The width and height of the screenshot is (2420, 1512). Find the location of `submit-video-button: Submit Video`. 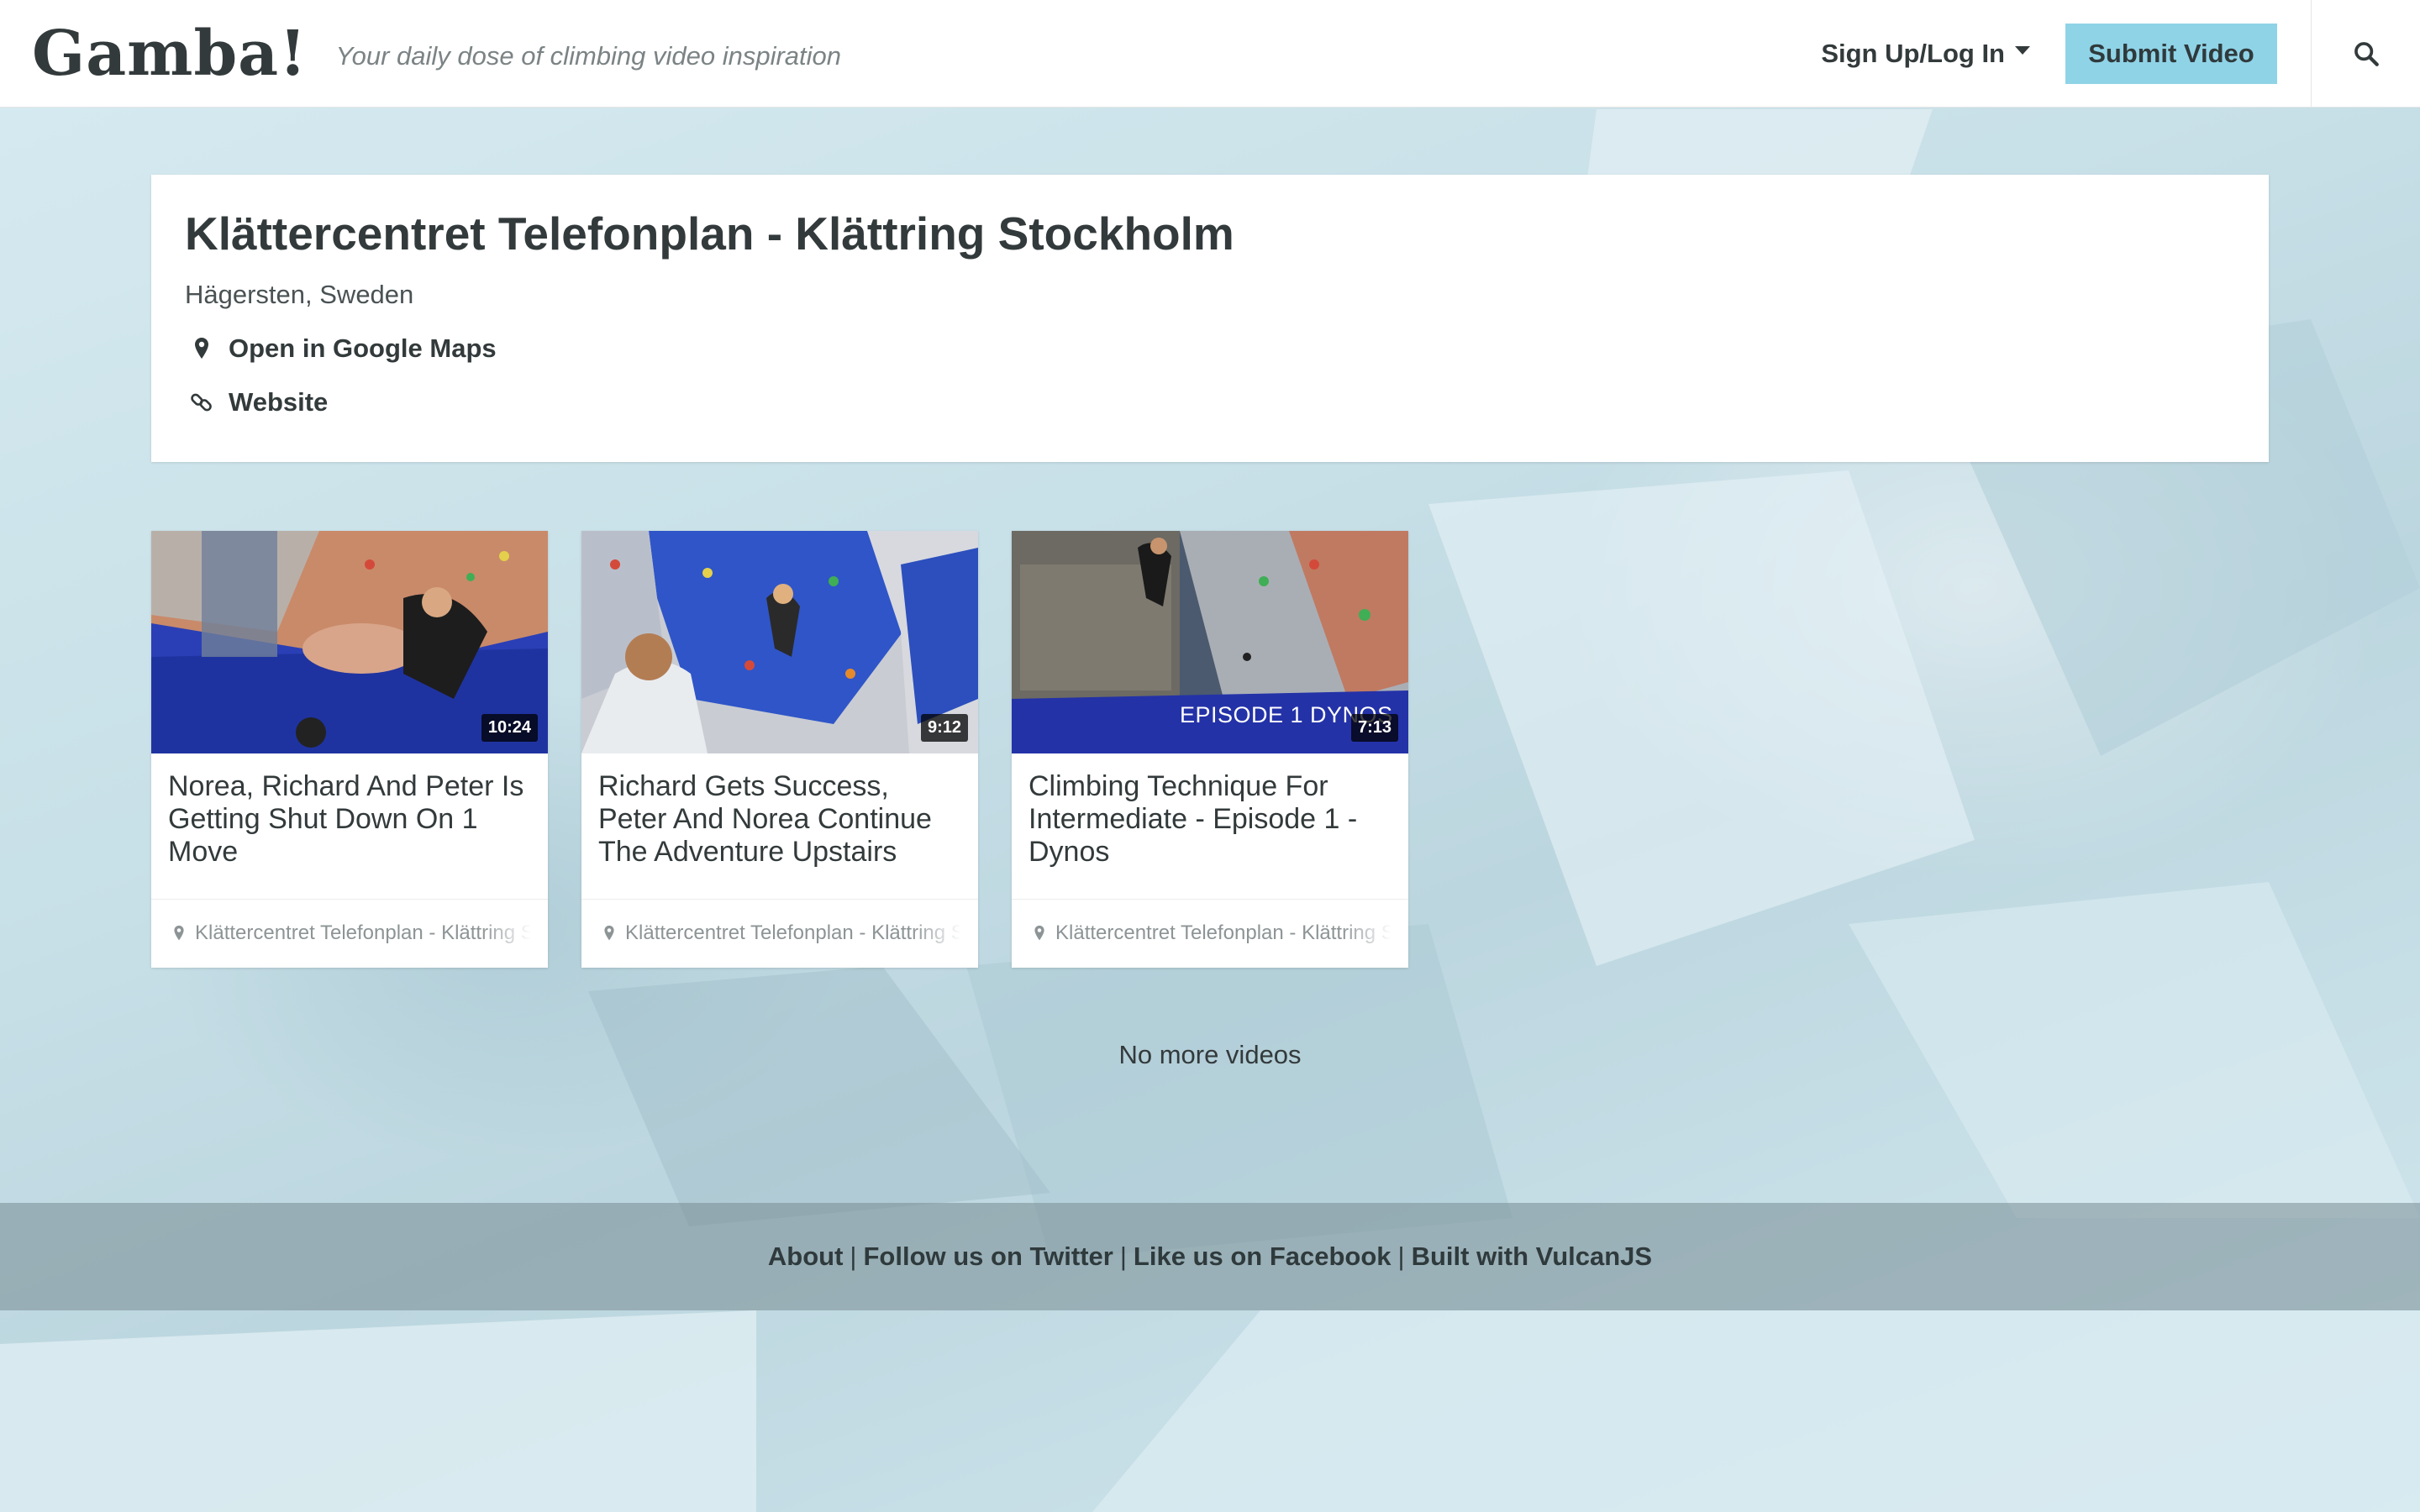

submit-video-button: Submit Video is located at coordinates (2171, 53).